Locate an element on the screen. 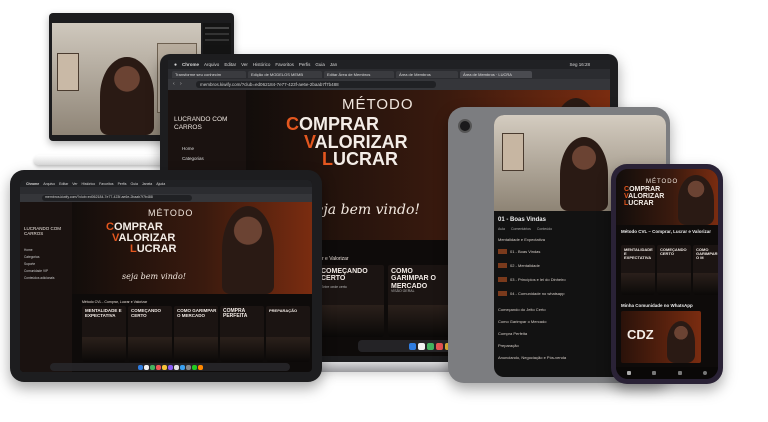 Image resolution: width=768 pixels, height=422 pixels. user-icon is located at coordinates (705, 373).